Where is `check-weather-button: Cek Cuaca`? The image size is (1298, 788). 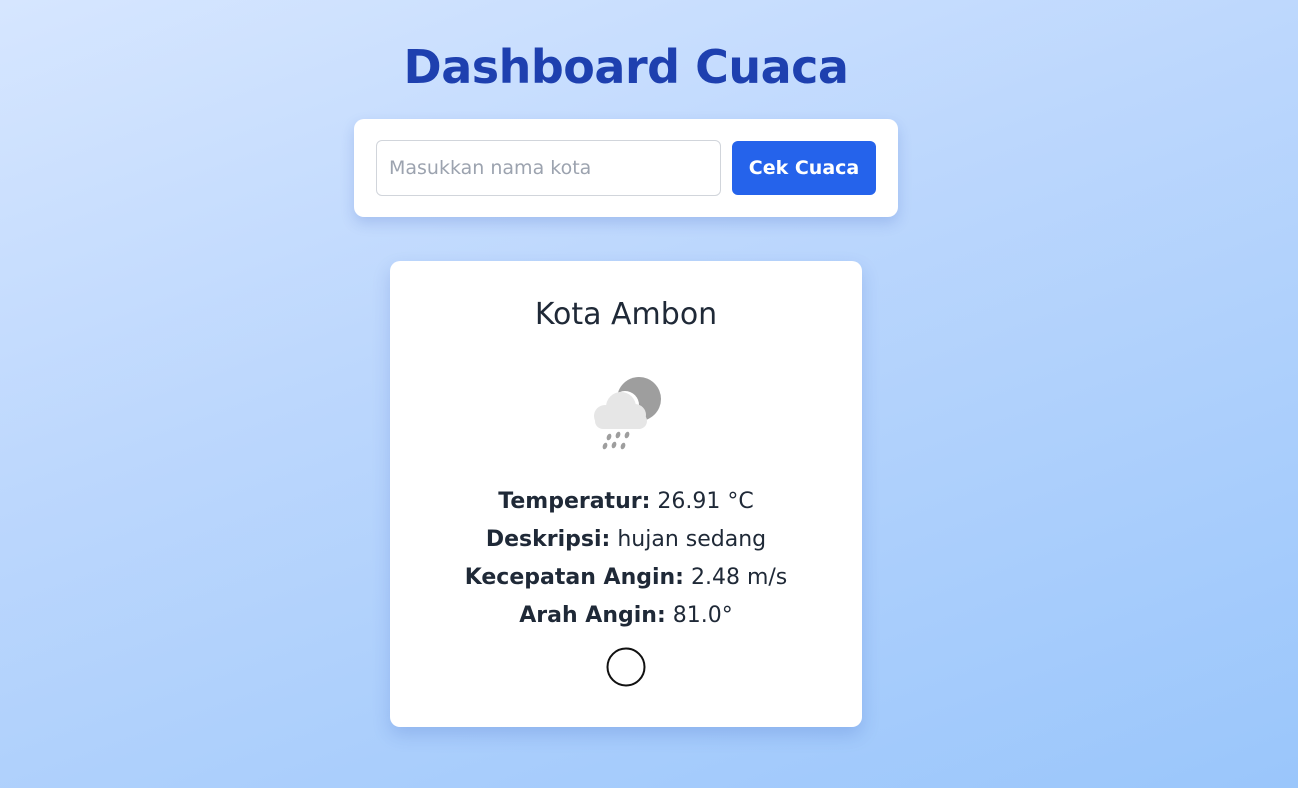
check-weather-button: Cek Cuaca is located at coordinates (804, 168).